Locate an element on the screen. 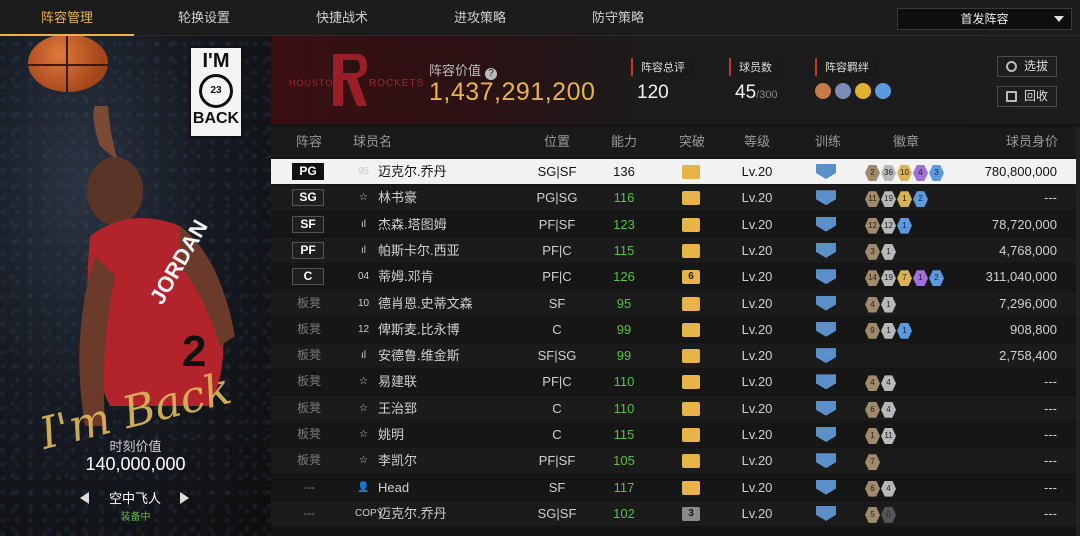  col-breakthrough: 突破 is located at coordinates (692, 142).